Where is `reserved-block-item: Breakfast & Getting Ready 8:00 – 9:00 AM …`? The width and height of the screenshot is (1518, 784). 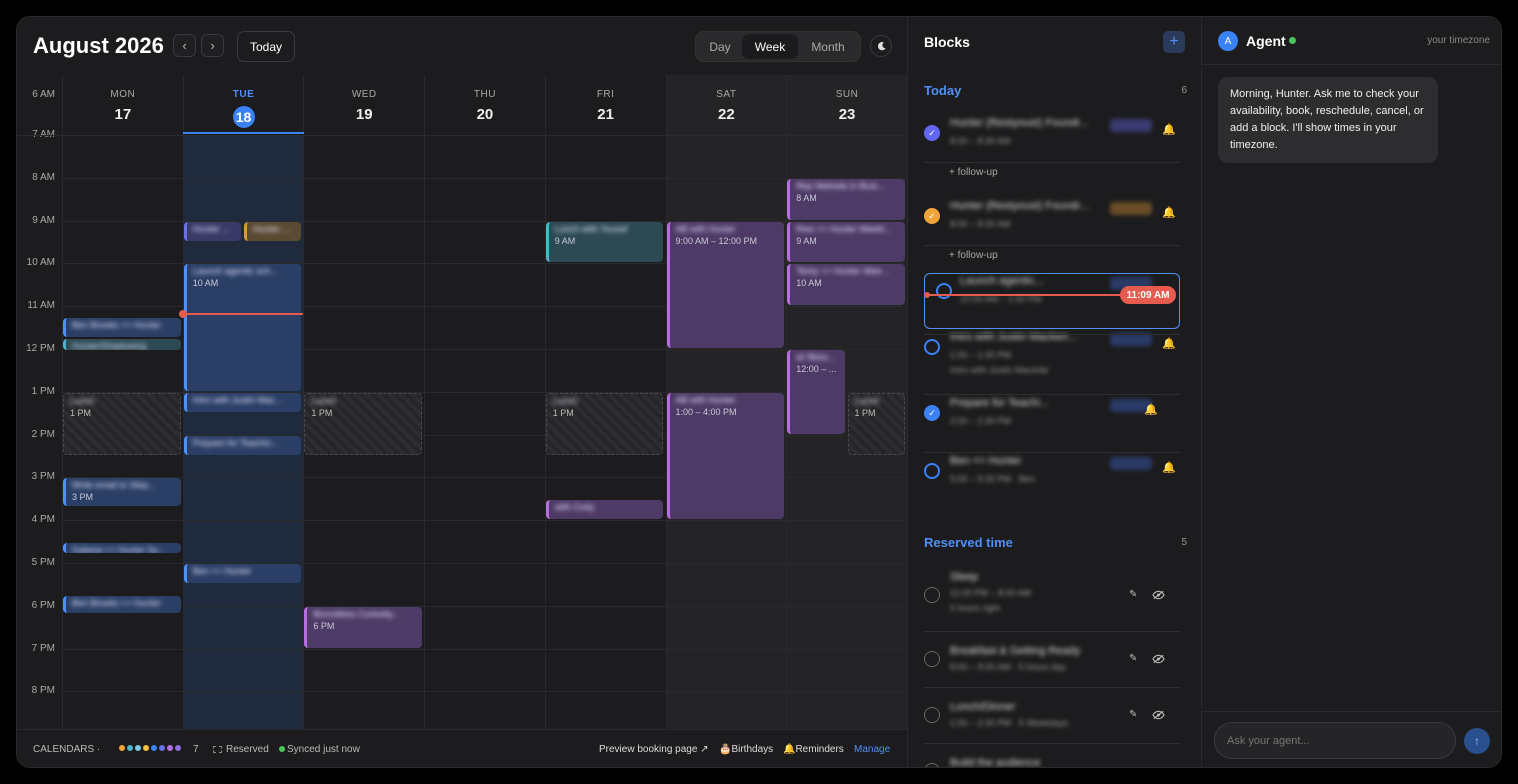 reserved-block-item: Breakfast & Getting Ready 8:00 – 9:00 AM … is located at coordinates (1052, 665).